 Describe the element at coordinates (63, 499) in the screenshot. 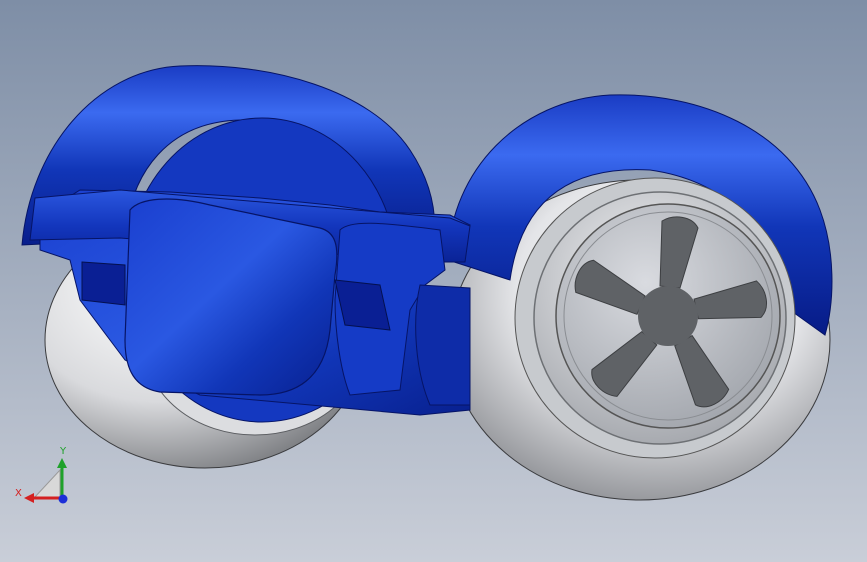

I see `z-axis-dot` at that location.